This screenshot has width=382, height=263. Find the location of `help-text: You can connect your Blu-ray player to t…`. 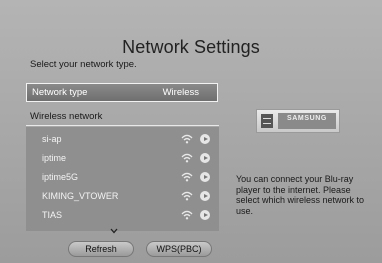

help-text: You can connect your Blu-ray player to t… is located at coordinates (300, 195).